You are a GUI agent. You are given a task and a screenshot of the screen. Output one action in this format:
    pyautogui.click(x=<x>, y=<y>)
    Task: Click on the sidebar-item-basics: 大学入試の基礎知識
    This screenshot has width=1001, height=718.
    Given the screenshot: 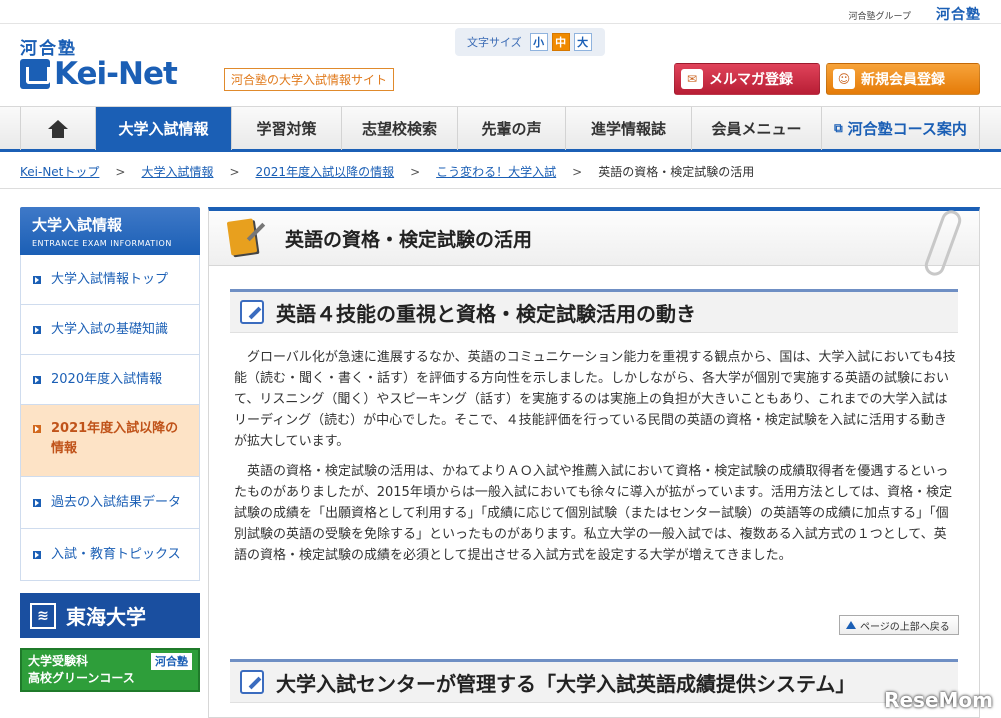 What is the action you would take?
    pyautogui.click(x=110, y=330)
    